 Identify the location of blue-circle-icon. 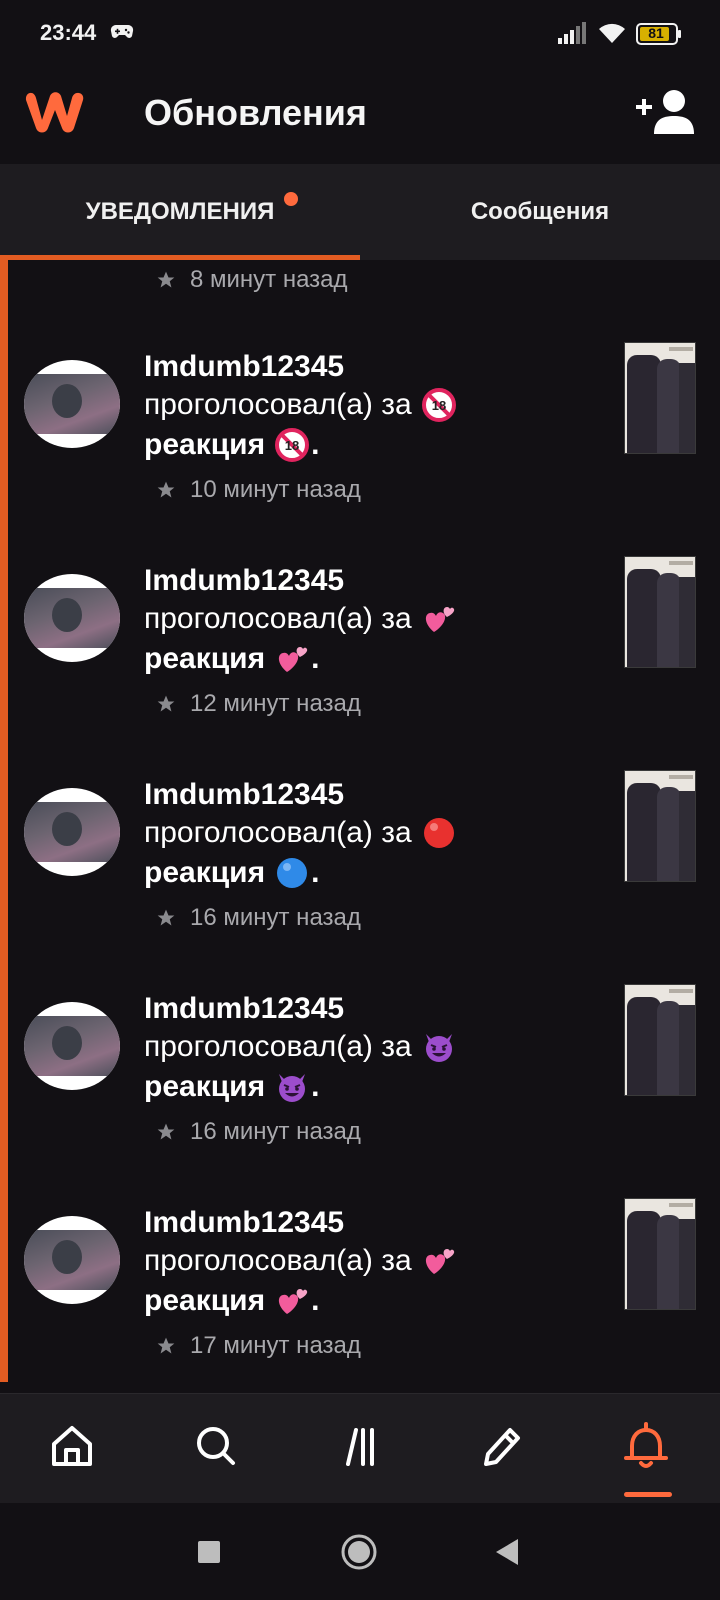
(292, 873).